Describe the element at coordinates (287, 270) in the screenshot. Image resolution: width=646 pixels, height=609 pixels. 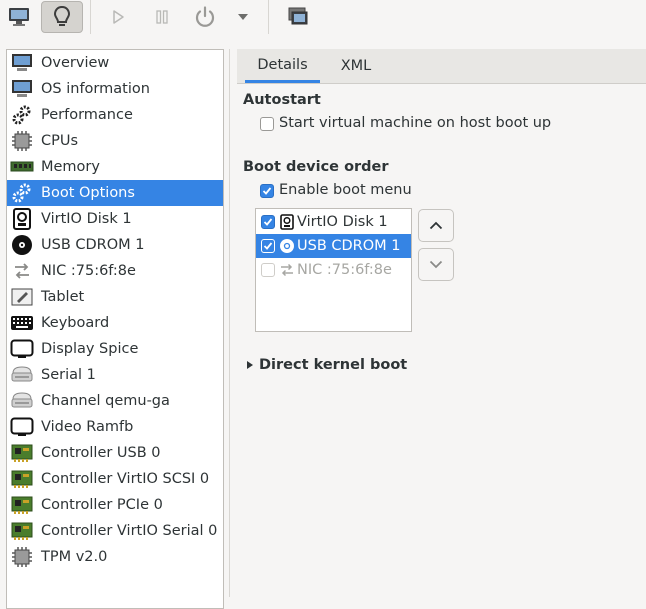
I see `network-icon` at that location.